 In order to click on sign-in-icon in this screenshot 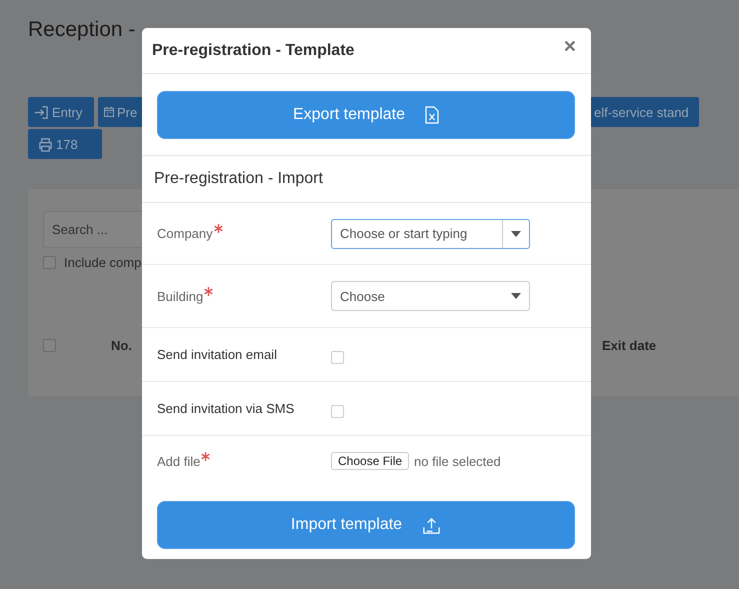, I will do `click(41, 112)`.